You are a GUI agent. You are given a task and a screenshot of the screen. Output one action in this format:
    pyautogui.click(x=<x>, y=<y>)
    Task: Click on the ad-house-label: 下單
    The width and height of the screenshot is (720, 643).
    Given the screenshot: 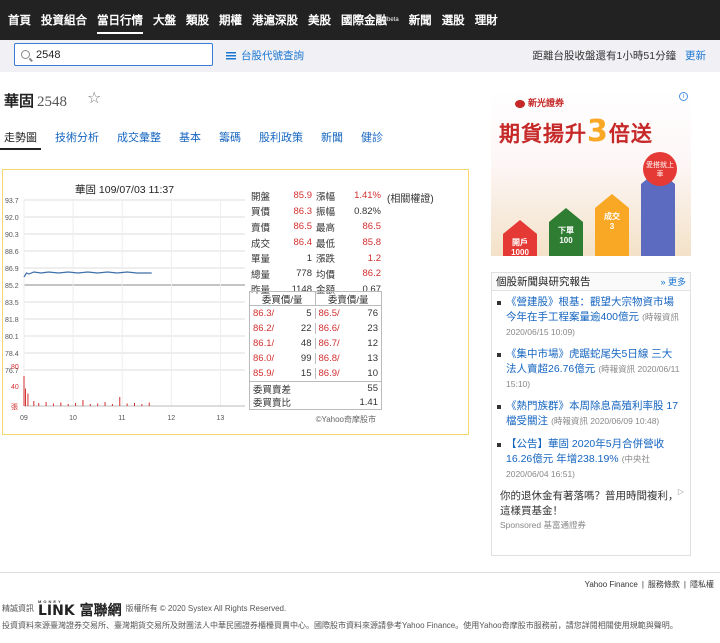 What is the action you would take?
    pyautogui.click(x=566, y=230)
    